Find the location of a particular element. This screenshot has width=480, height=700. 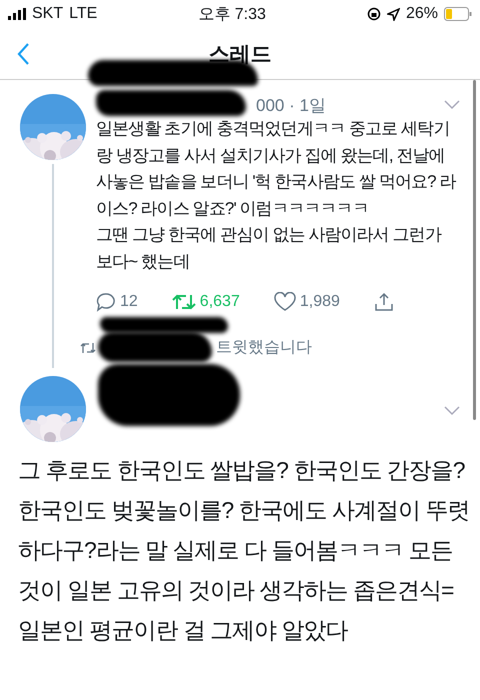

carrier: SKT is located at coordinates (48, 14).